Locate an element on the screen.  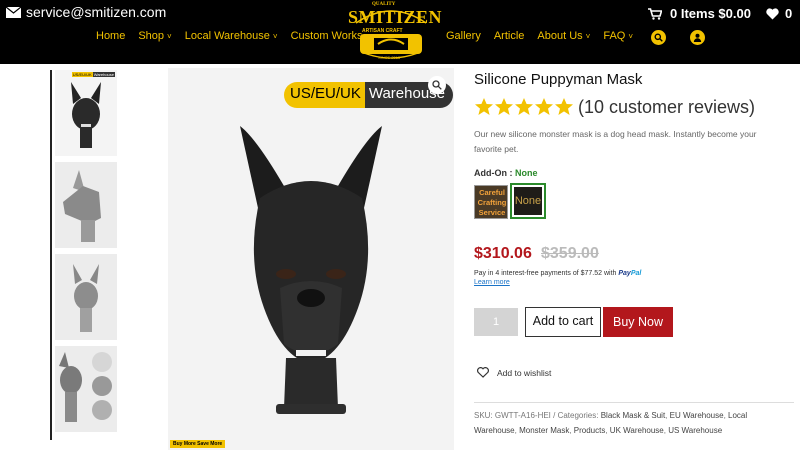
thumbnail-1: US/EU/UK Warehouse is located at coordinates (86, 113).